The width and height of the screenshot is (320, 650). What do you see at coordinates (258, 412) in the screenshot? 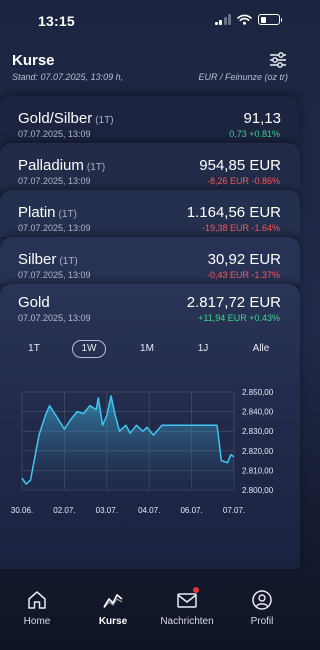
I see `y-tick-label: 2.840,00` at bounding box center [258, 412].